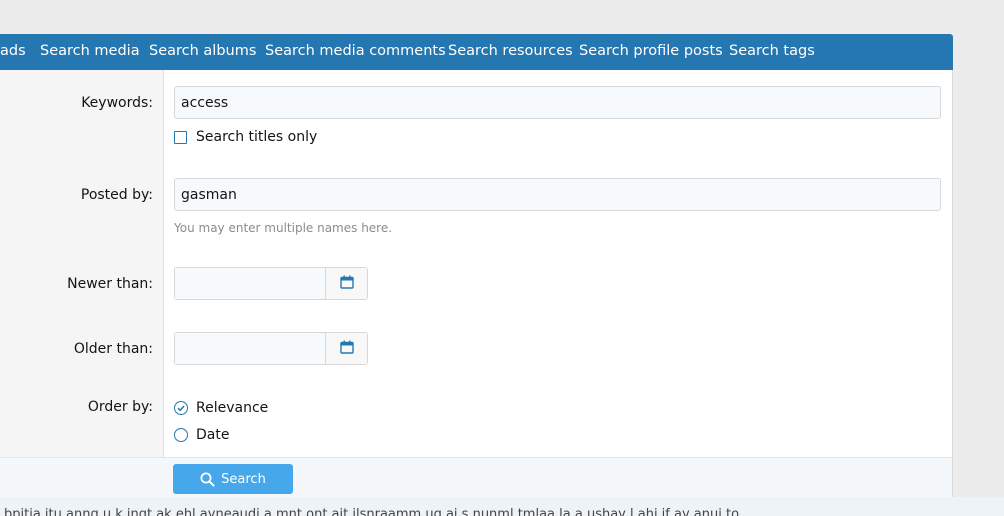 The width and height of the screenshot is (1004, 516). What do you see at coordinates (257, 137) in the screenshot?
I see `titles-only-label: Search titles only` at bounding box center [257, 137].